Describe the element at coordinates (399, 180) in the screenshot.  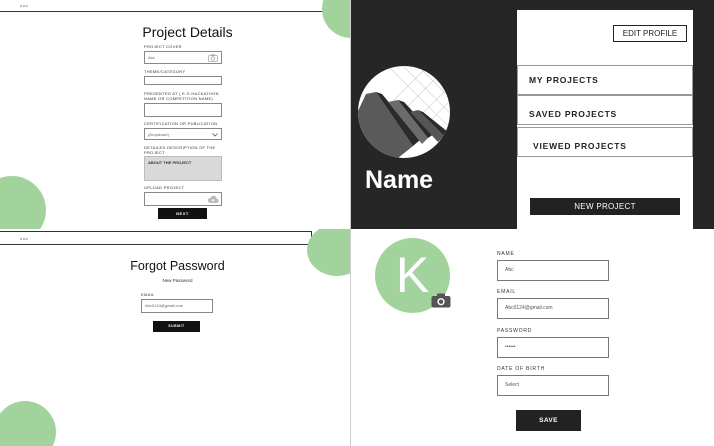
I see `profile-name: Name` at that location.